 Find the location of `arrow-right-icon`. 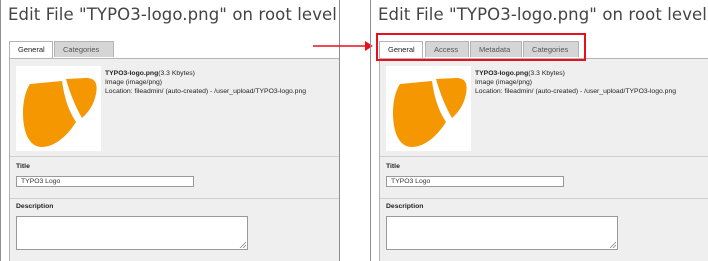

arrow-right-icon is located at coordinates (343, 46).